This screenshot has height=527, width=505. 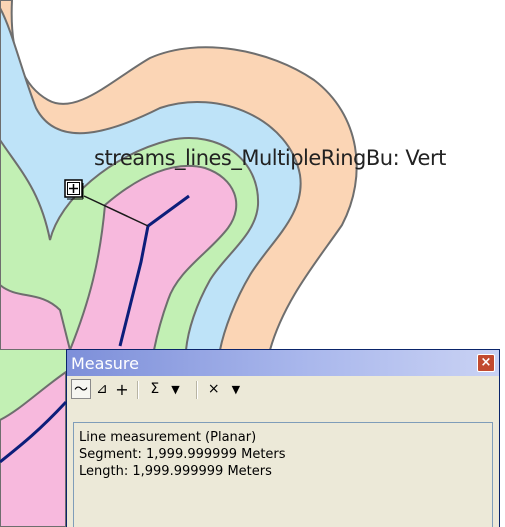 I want to click on measure-area-button: ⊿, so click(x=102, y=389).